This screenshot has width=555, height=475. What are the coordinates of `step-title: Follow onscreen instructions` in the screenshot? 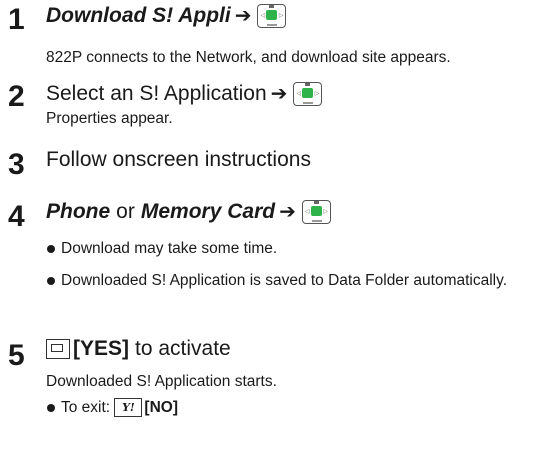 It's located at (178, 159).